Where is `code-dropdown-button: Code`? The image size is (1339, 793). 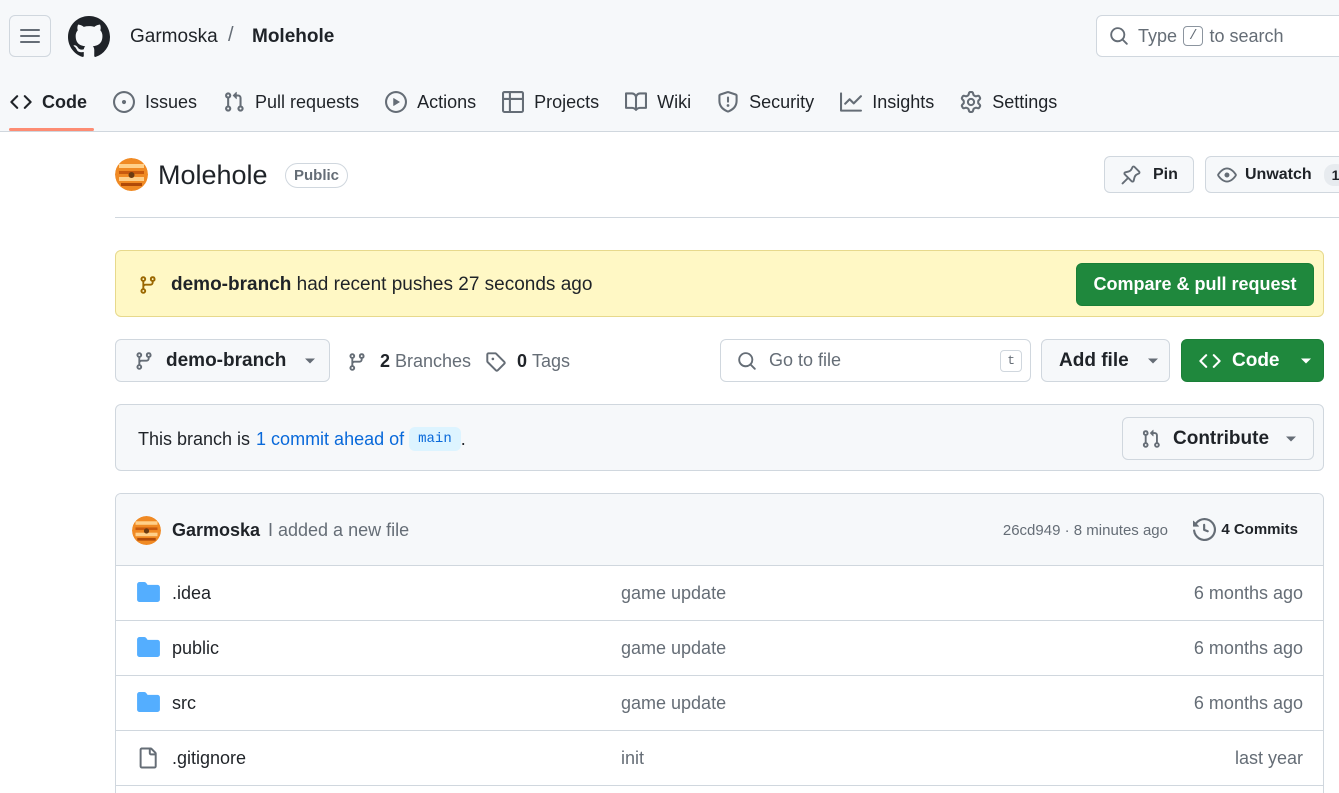 code-dropdown-button: Code is located at coordinates (1252, 360).